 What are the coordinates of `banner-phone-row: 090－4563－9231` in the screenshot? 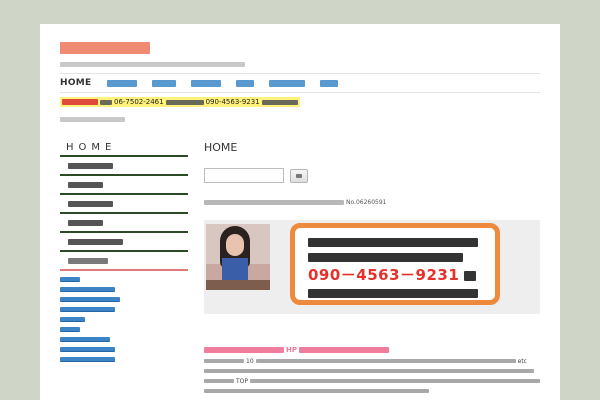 It's located at (401, 275).